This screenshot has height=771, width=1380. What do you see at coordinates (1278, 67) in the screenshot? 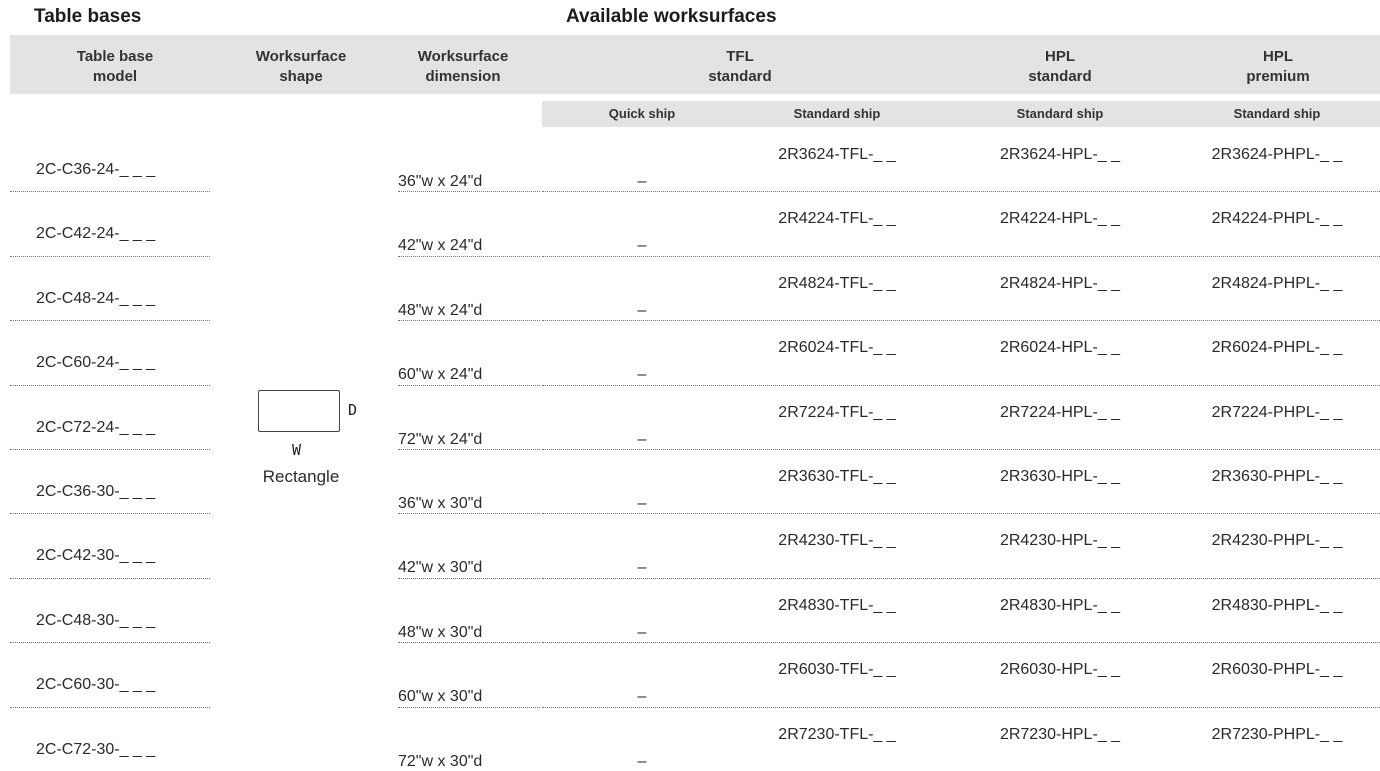
I see `header-phpl: HPL premium` at bounding box center [1278, 67].